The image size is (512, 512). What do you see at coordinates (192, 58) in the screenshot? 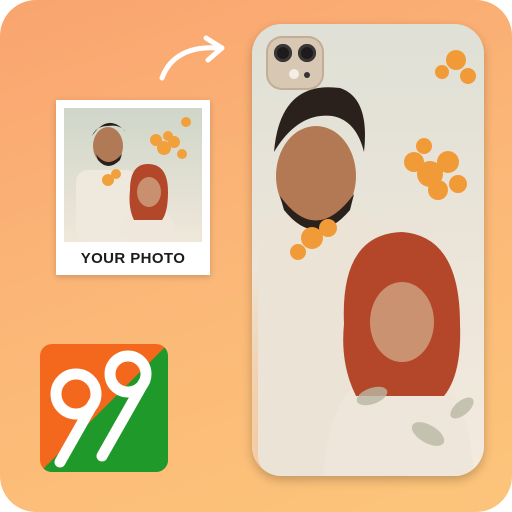
I see `curved-arrow-icon` at bounding box center [192, 58].